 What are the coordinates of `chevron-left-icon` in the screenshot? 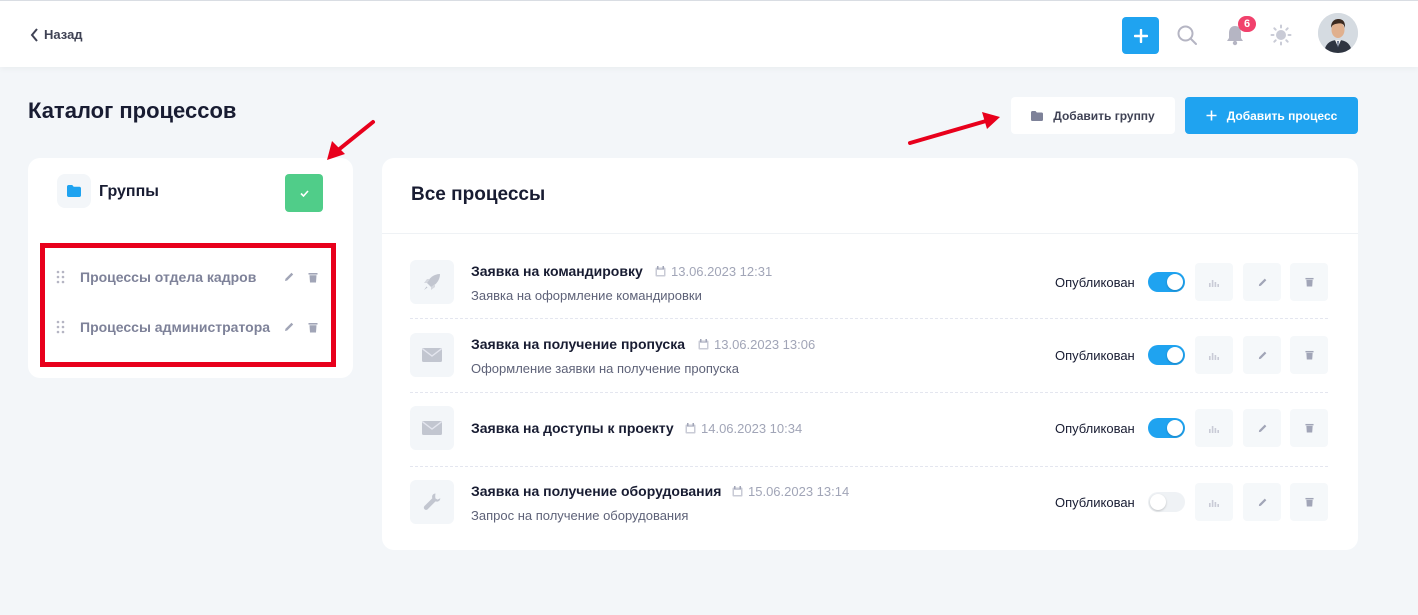 It's located at (34, 34).